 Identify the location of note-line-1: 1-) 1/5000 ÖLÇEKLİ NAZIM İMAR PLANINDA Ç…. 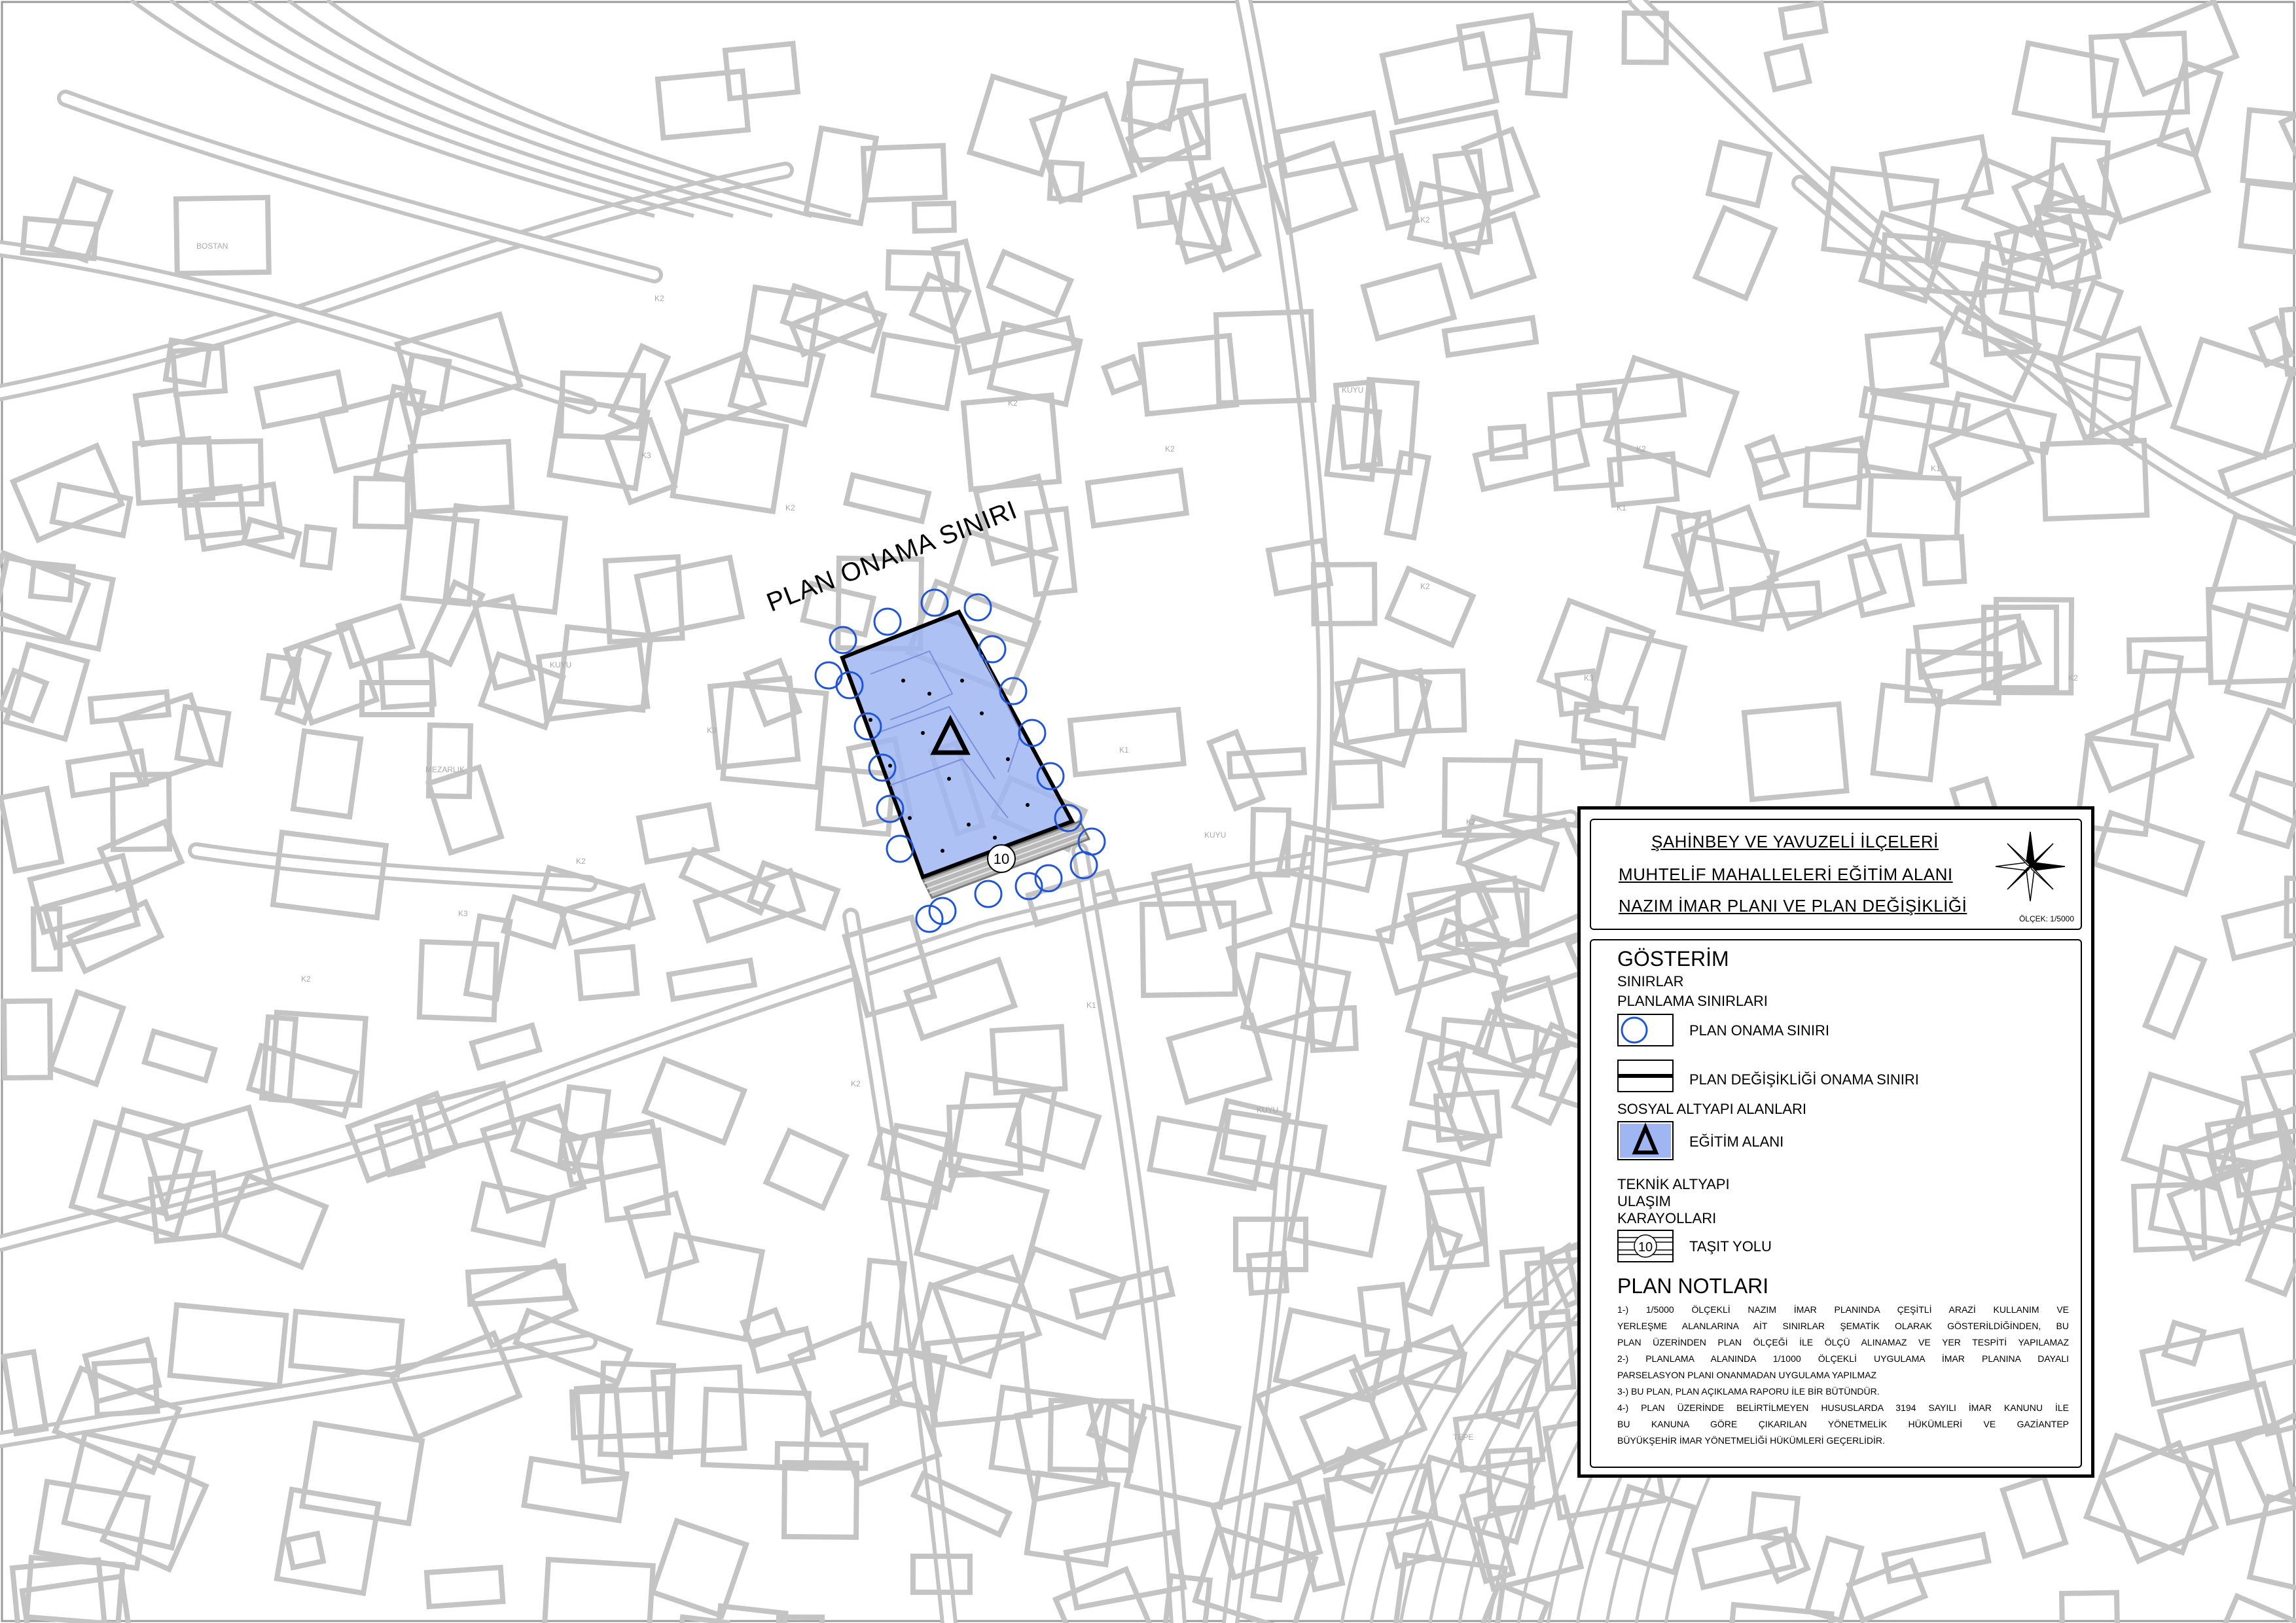
(1843, 1309).